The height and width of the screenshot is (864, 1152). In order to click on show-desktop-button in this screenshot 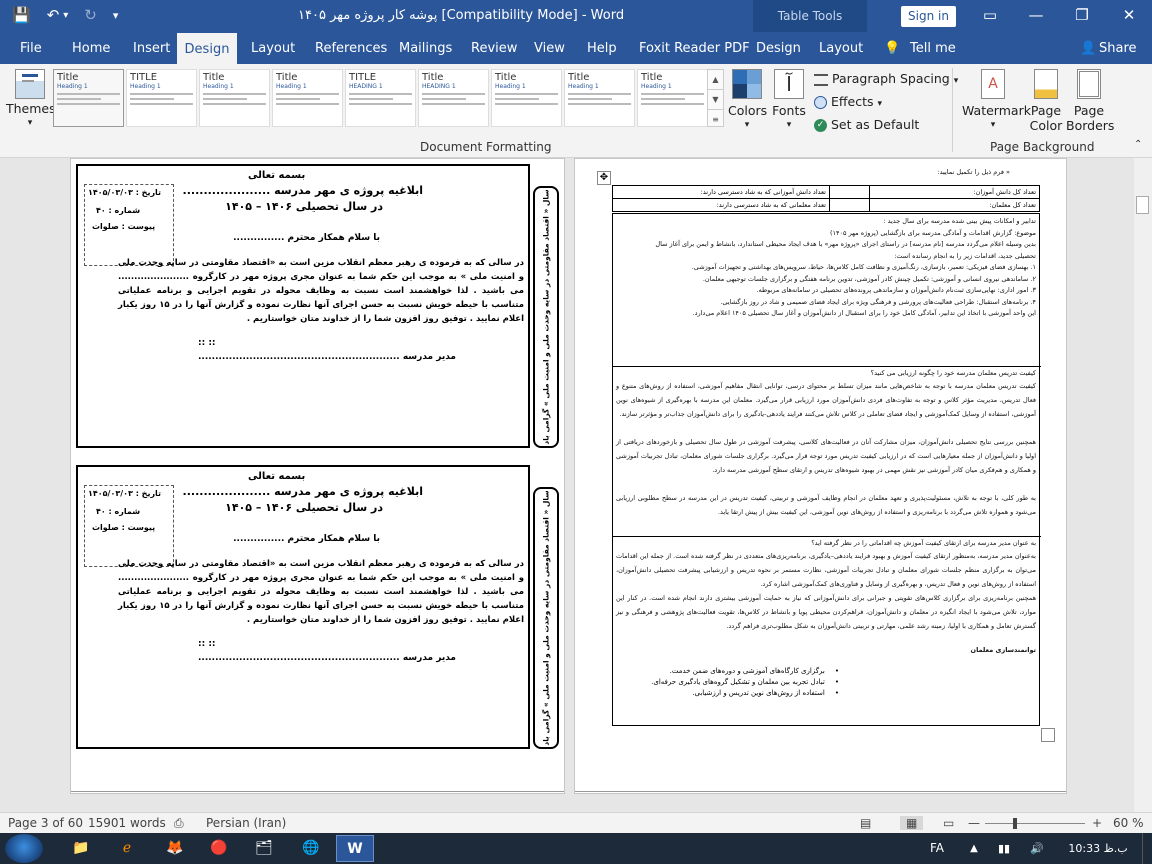, I will do `click(1147, 848)`.